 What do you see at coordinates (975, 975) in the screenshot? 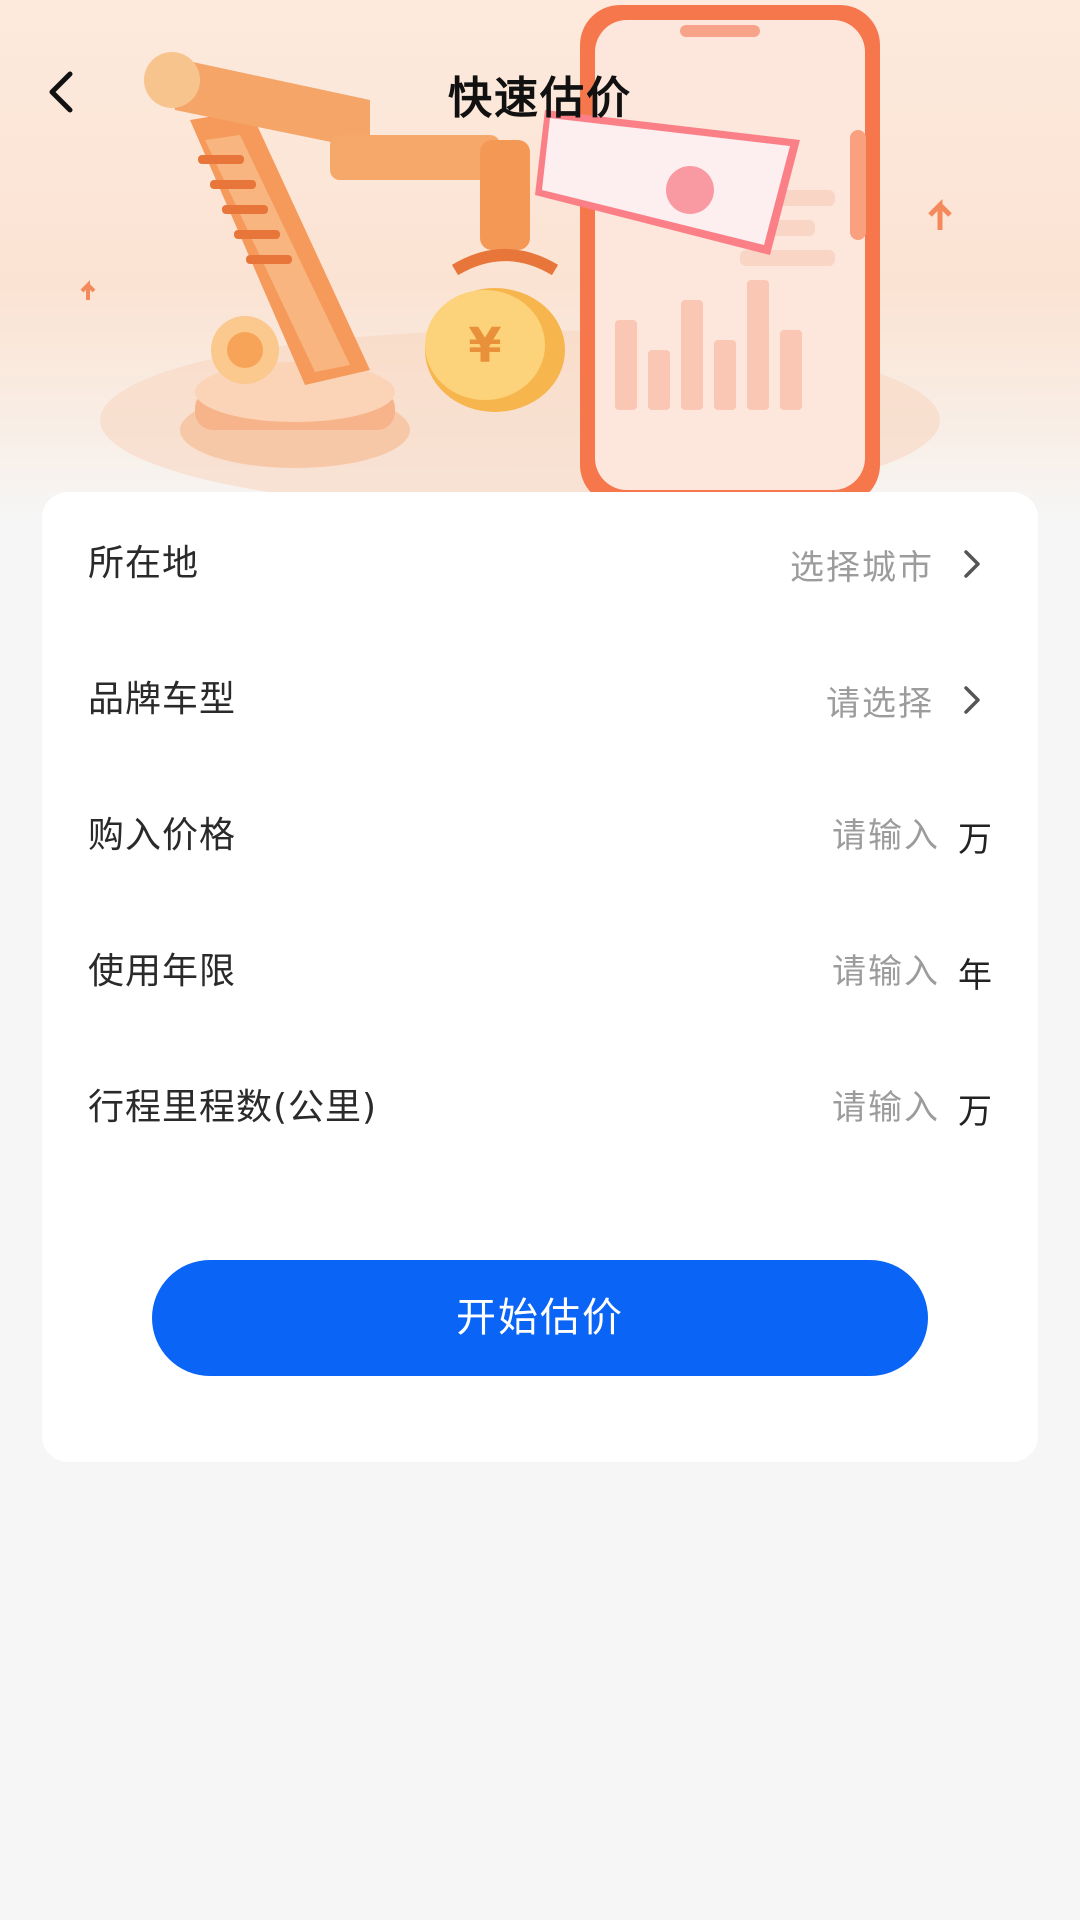
I see `years-used-unit: 年` at bounding box center [975, 975].